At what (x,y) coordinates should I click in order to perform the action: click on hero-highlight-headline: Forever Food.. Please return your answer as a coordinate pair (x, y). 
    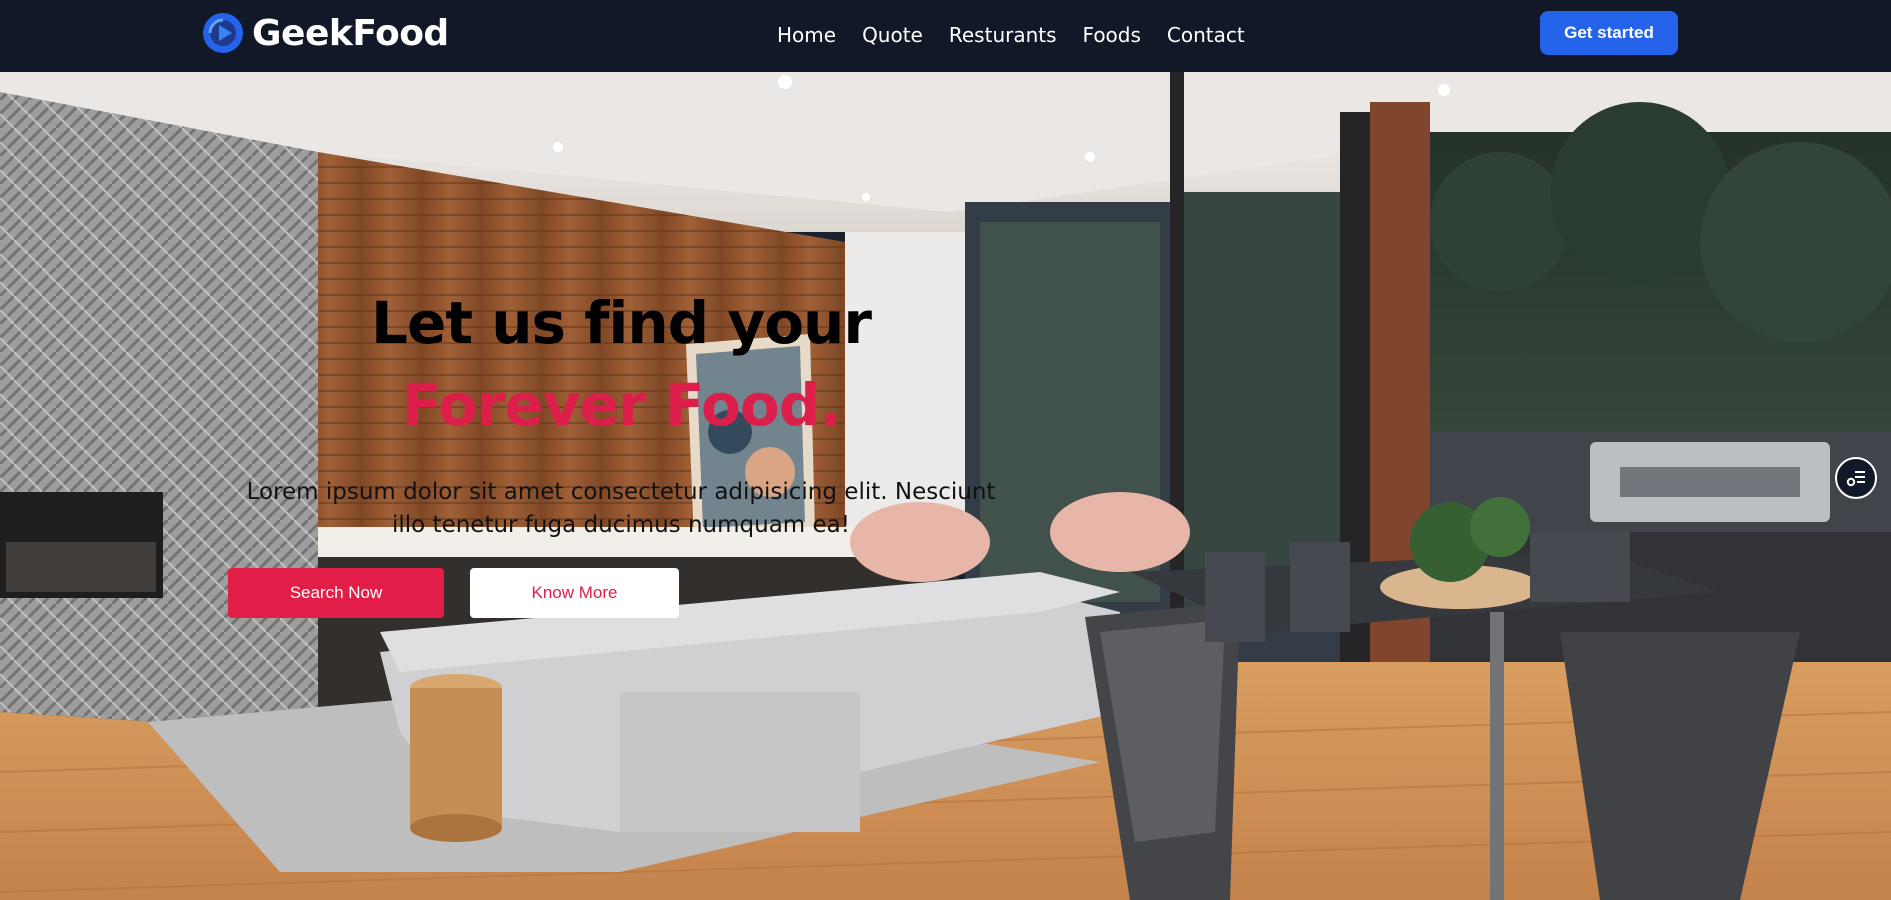
    Looking at the image, I should click on (621, 405).